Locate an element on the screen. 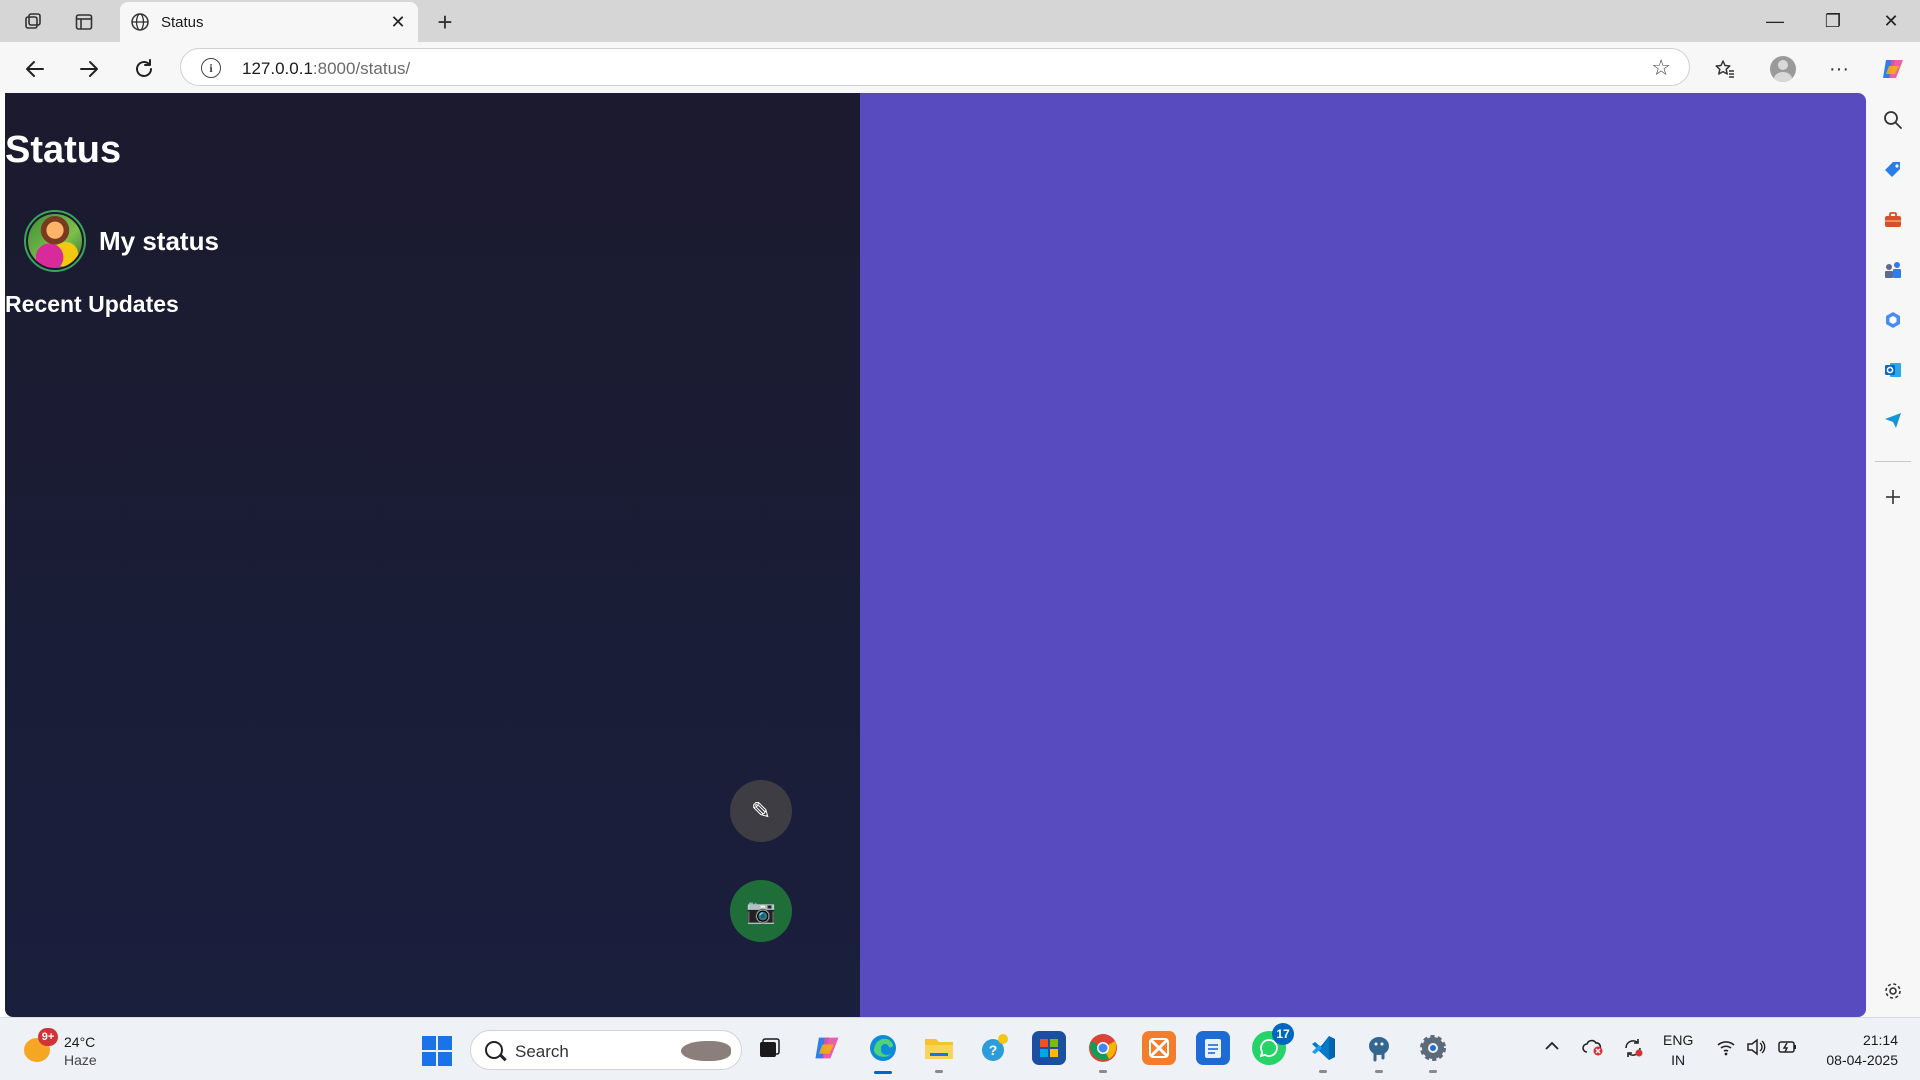 The width and height of the screenshot is (1920, 1080). copilot-app-icon is located at coordinates (827, 1048).